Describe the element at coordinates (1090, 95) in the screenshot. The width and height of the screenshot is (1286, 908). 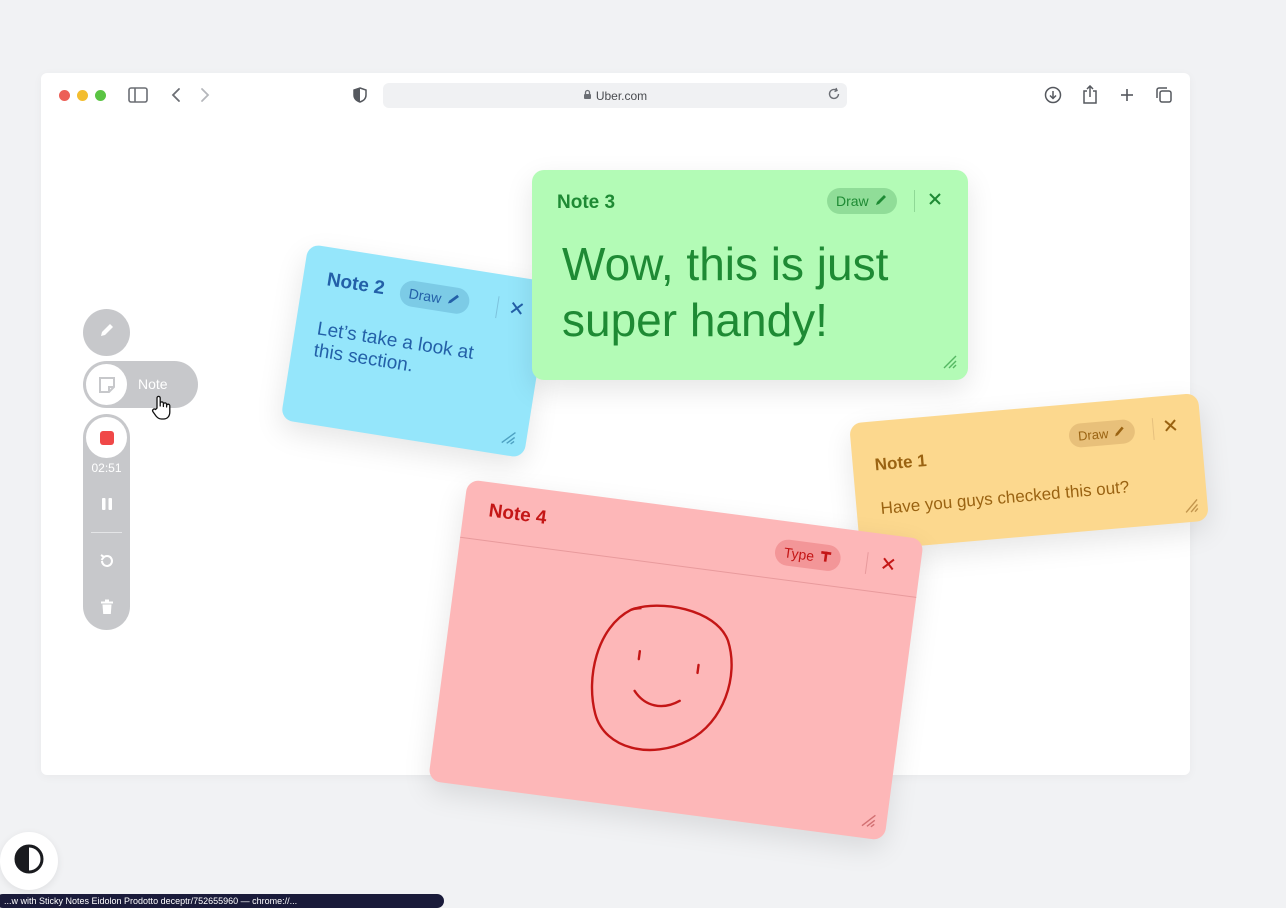
I see `share-icon` at that location.